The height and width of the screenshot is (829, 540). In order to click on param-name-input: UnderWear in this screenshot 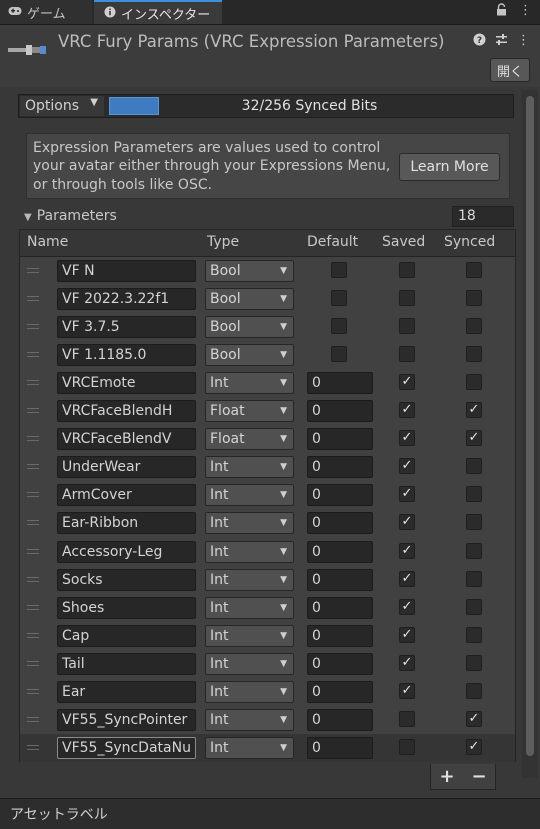, I will do `click(126, 467)`.